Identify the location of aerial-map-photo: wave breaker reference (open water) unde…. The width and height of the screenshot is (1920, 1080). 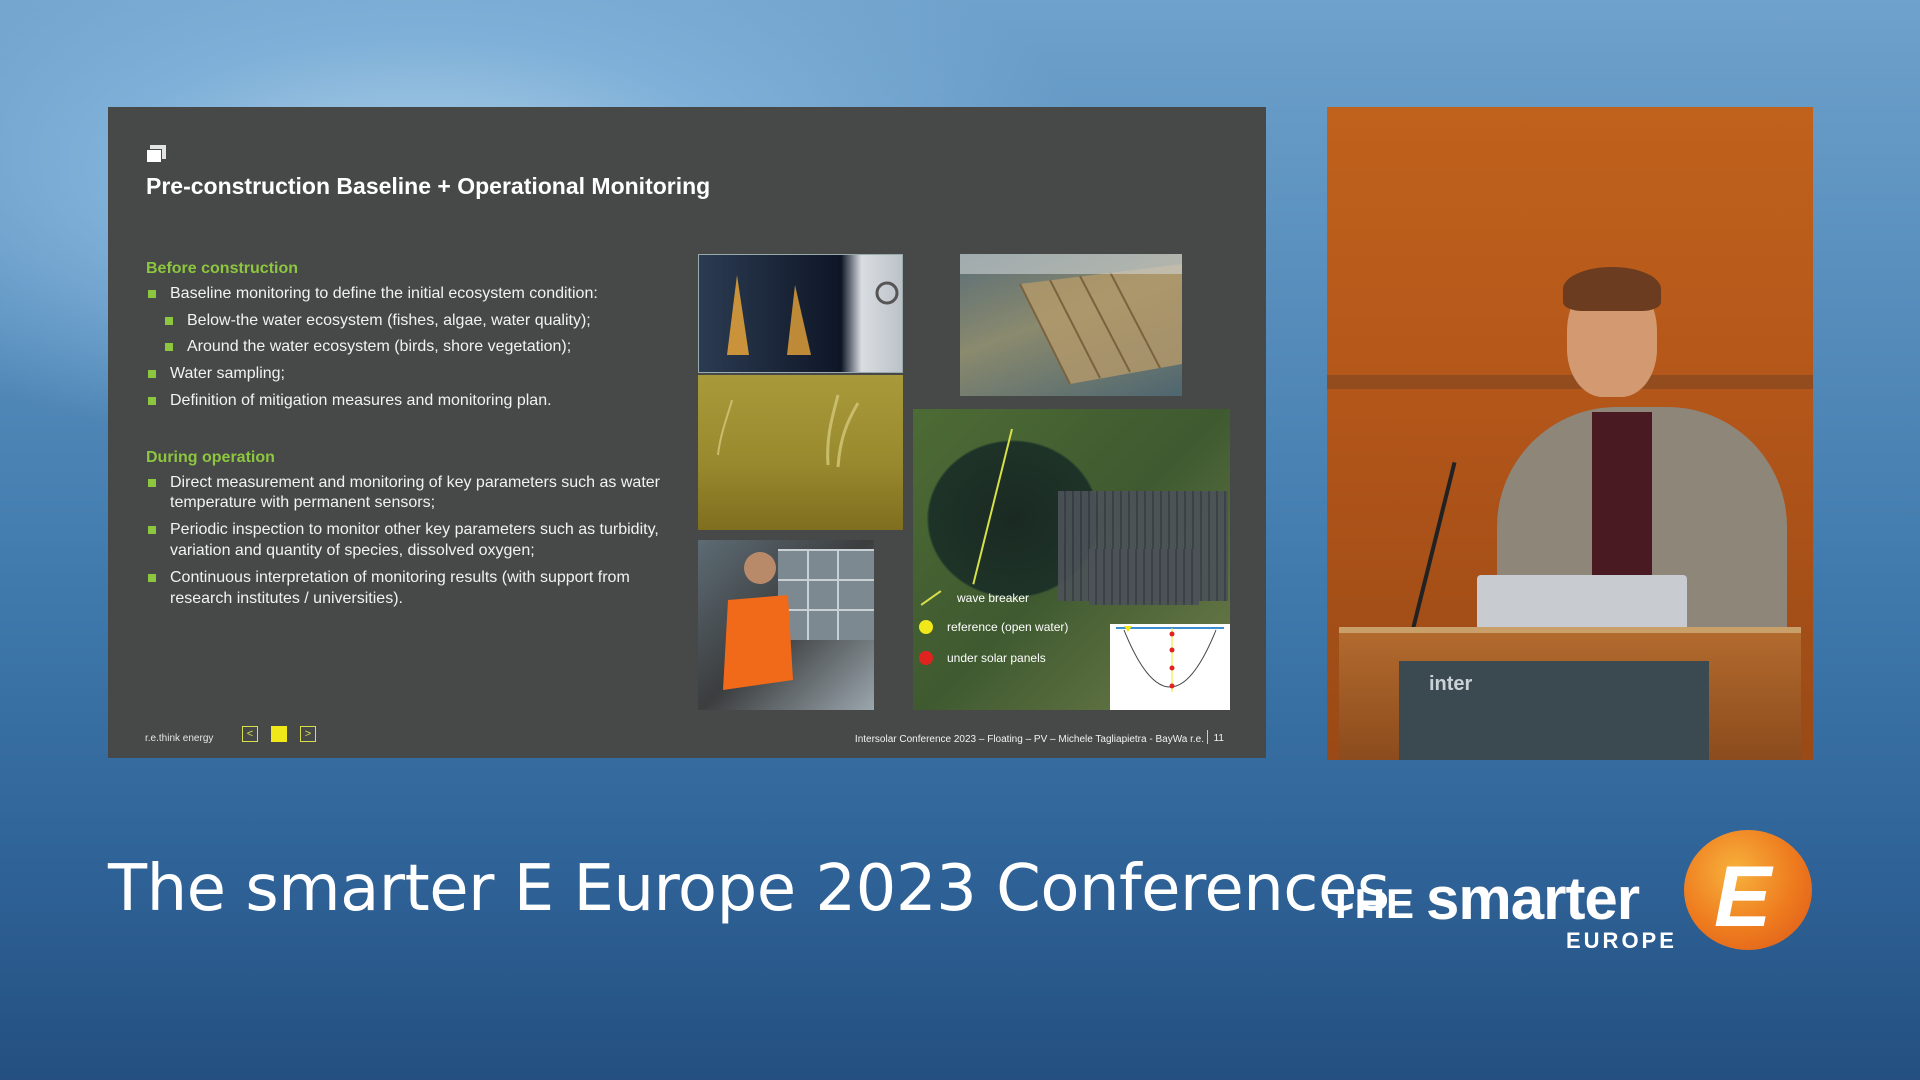
(1071, 559).